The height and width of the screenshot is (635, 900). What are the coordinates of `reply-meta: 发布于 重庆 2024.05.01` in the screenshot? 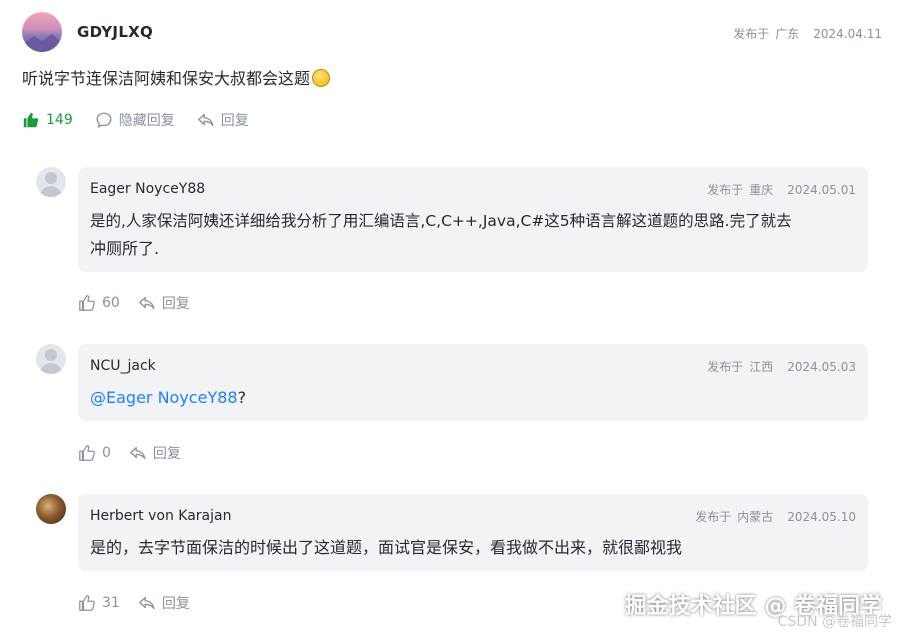 It's located at (778, 189).